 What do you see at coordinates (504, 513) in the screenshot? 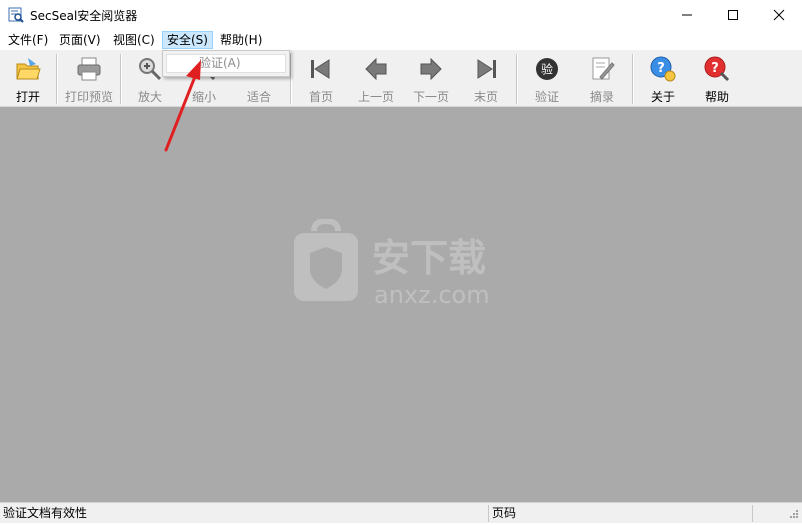
I see `status-page-number: 页码` at bounding box center [504, 513].